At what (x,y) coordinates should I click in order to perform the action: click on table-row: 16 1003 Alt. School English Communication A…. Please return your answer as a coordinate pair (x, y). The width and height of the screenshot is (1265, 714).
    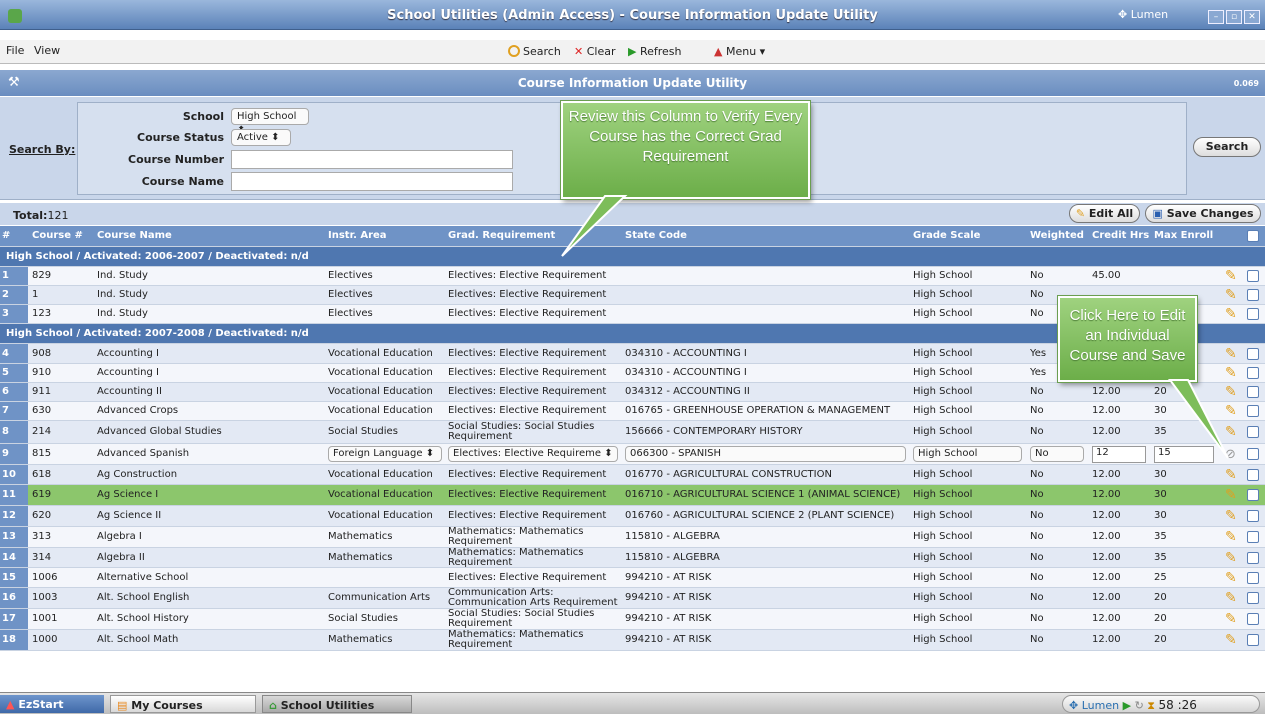
    Looking at the image, I should click on (632, 598).